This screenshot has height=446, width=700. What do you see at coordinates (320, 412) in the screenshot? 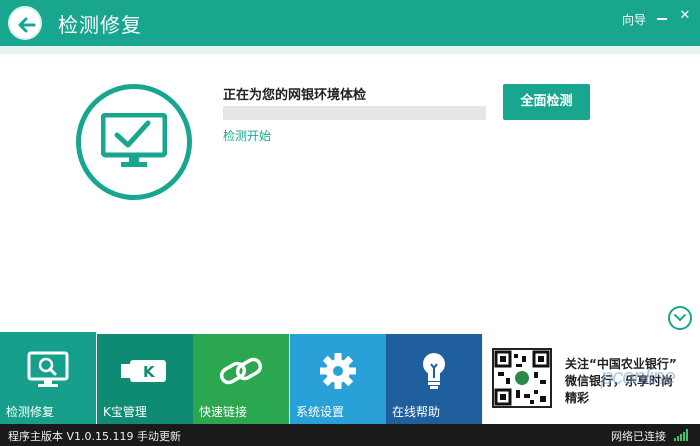
I see `tile-label: 系统设置` at bounding box center [320, 412].